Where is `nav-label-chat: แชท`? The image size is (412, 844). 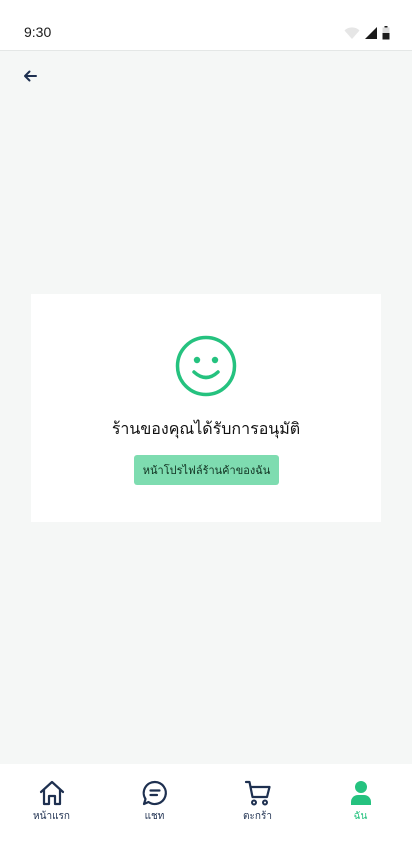 nav-label-chat: แชท is located at coordinates (154, 816).